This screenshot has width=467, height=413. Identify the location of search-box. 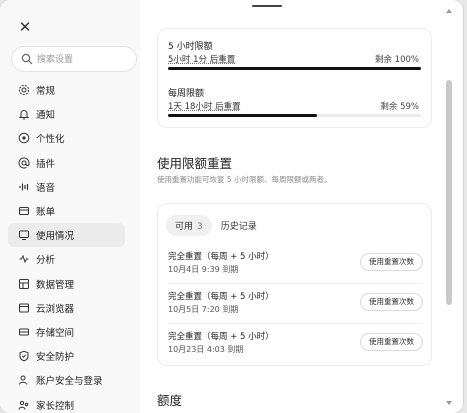
(74, 59).